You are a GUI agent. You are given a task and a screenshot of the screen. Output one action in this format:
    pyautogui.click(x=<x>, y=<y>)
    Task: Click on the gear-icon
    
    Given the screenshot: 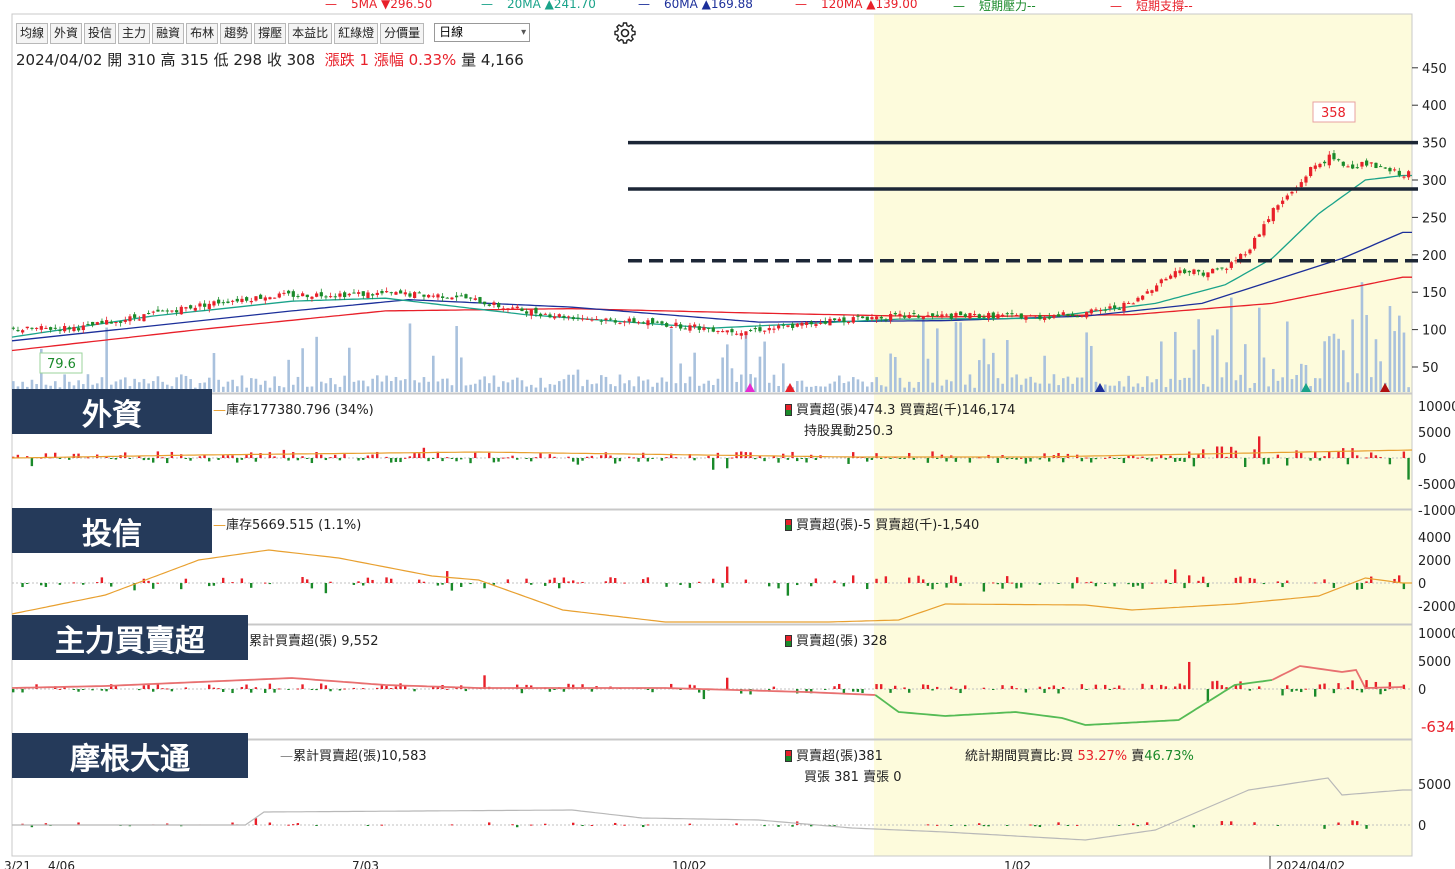 What is the action you would take?
    pyautogui.click(x=625, y=33)
    